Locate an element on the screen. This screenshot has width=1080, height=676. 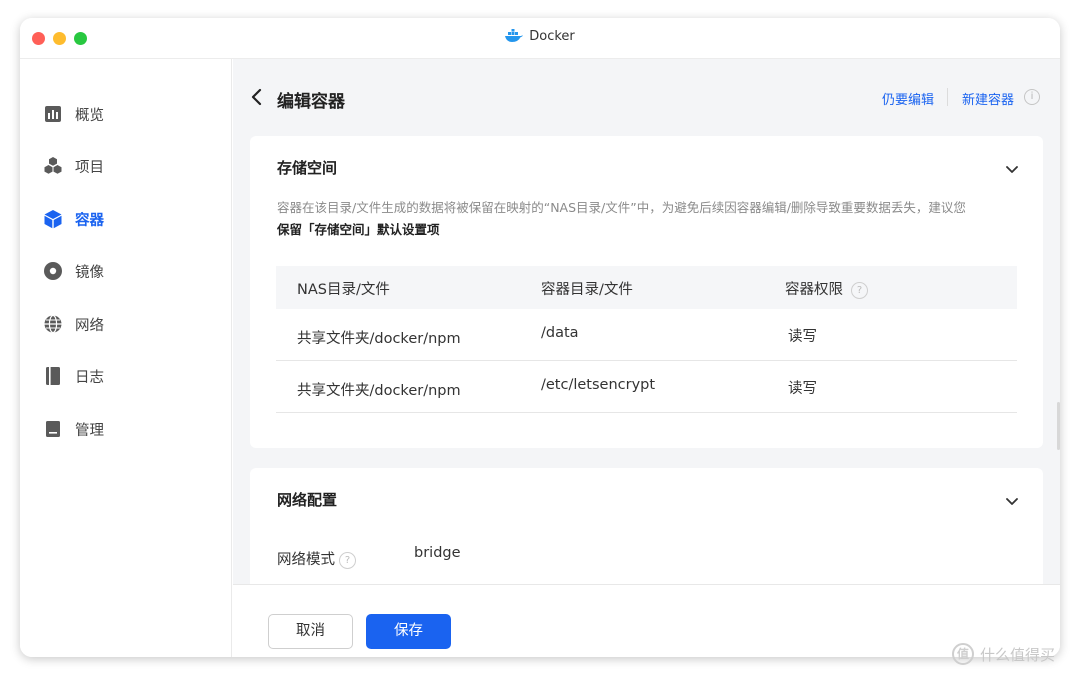
watermark: 值 什么值得买 is located at coordinates (1003, 654).